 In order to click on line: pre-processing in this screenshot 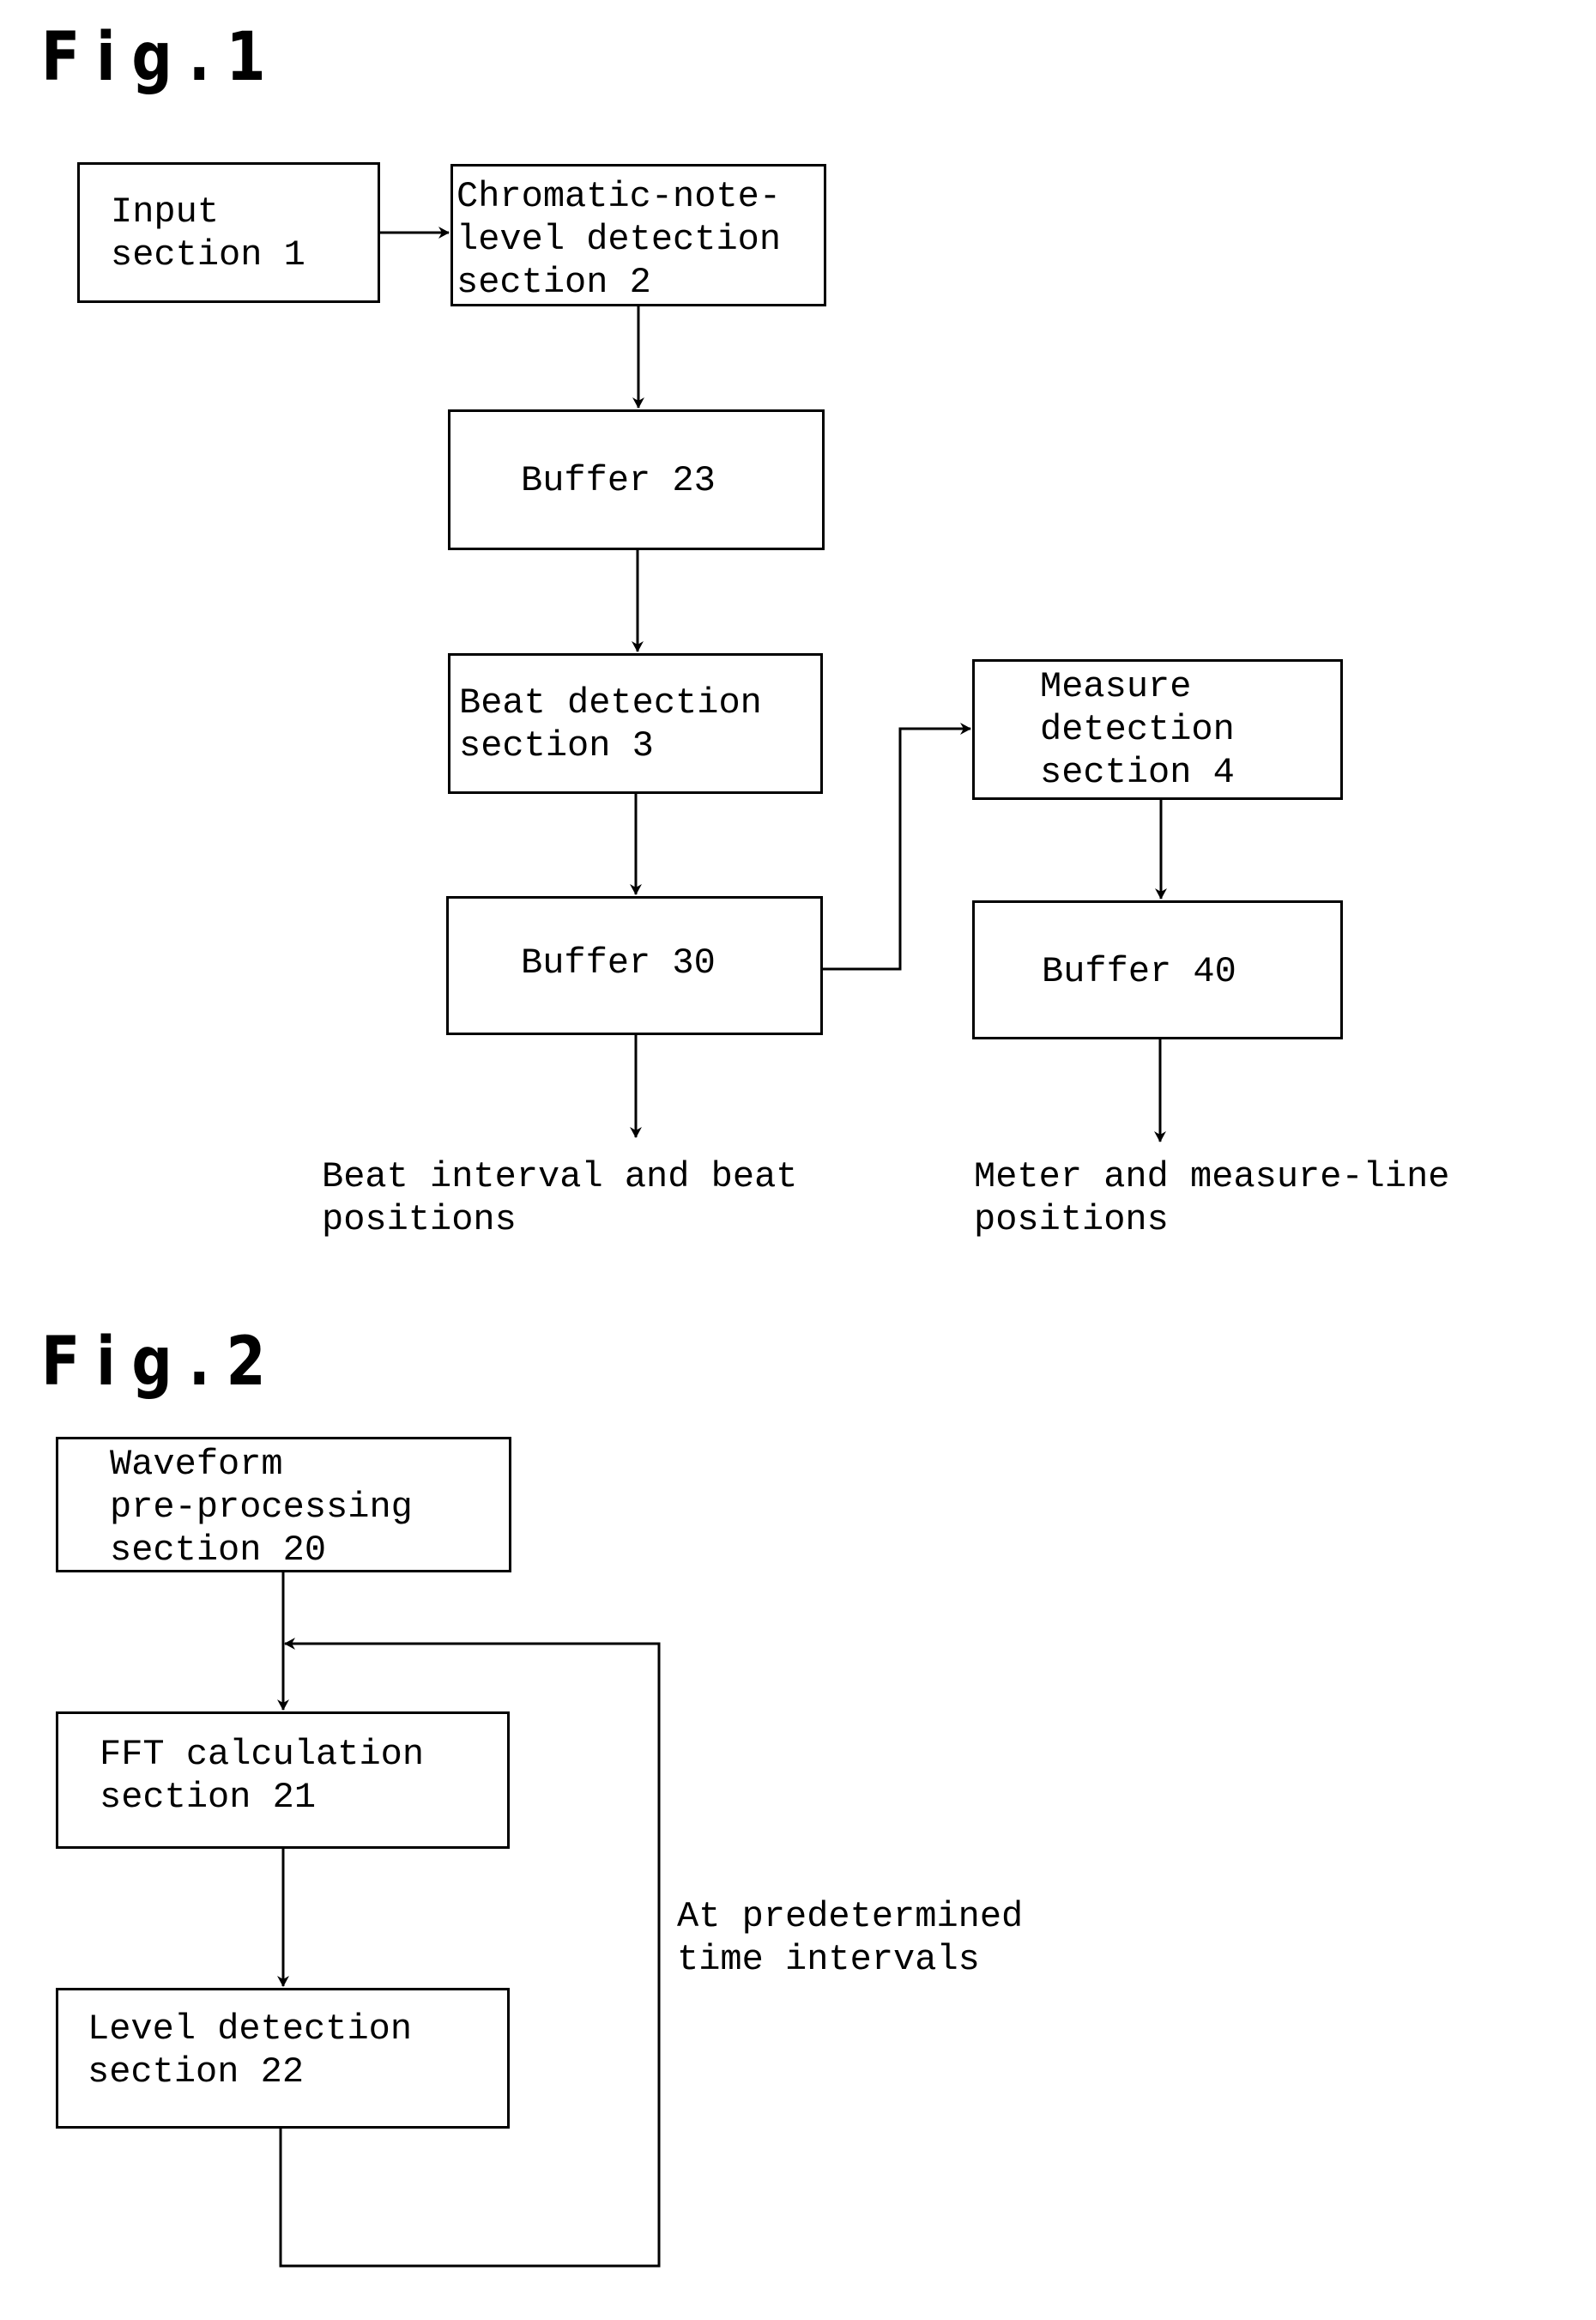, I will do `click(261, 1507)`.